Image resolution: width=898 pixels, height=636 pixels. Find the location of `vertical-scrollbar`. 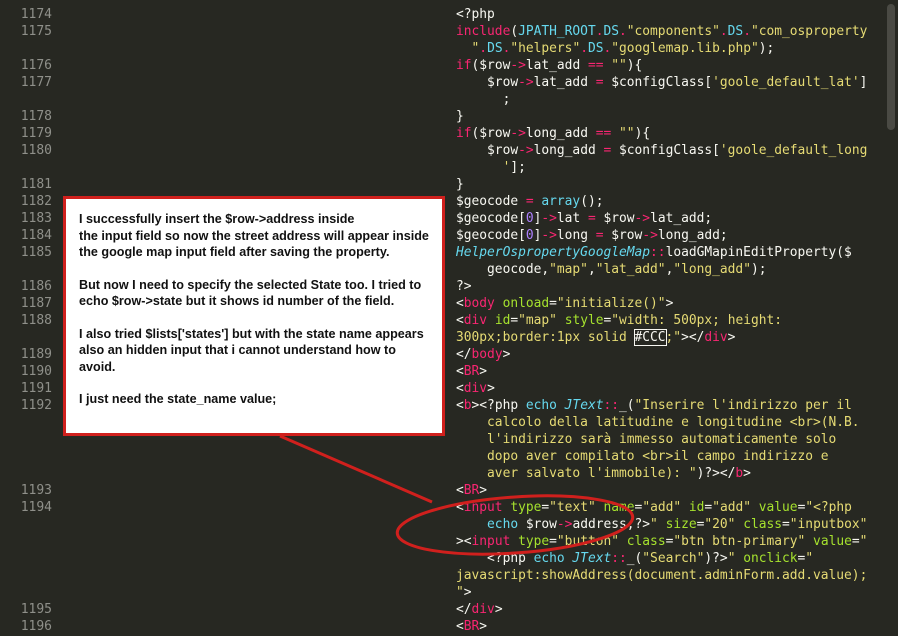

vertical-scrollbar is located at coordinates (891, 67).